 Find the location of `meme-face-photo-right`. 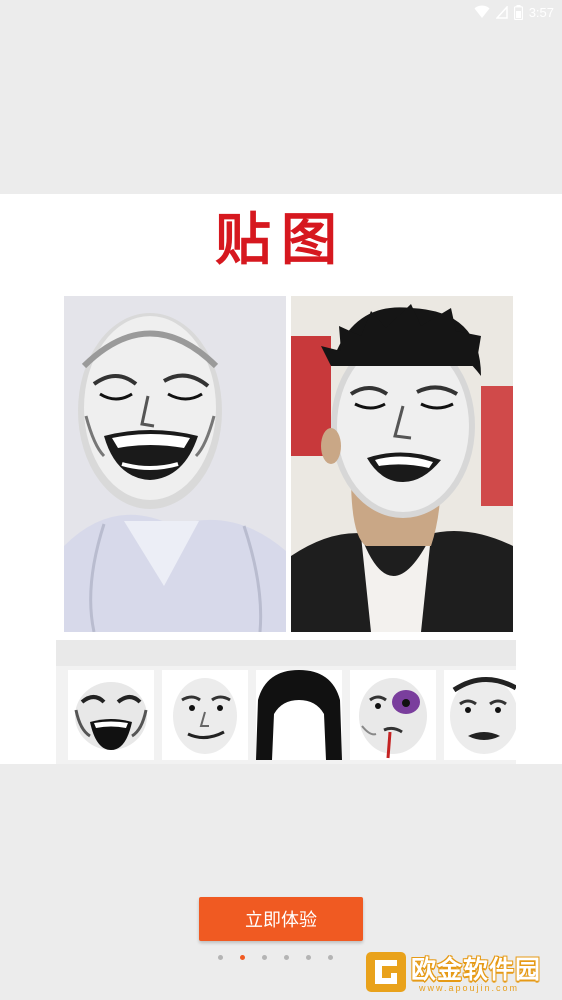

meme-face-photo-right is located at coordinates (402, 464).